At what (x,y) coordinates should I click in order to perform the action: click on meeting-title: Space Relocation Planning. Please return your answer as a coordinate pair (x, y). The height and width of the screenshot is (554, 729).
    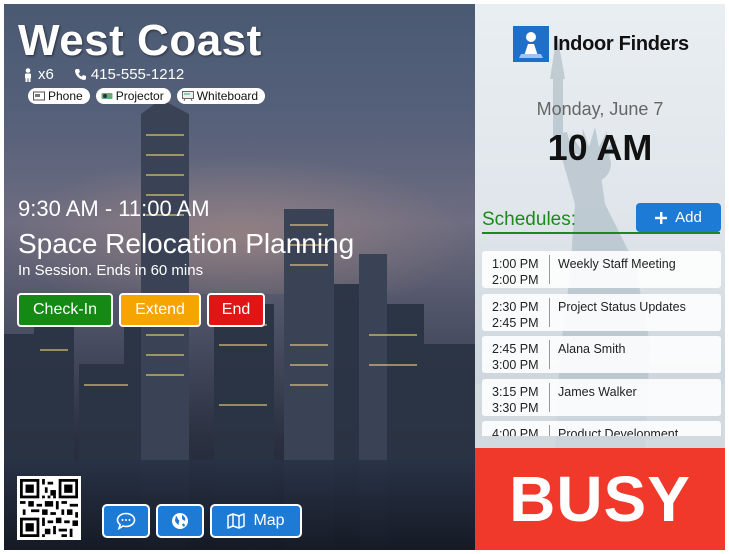
    Looking at the image, I should click on (186, 243).